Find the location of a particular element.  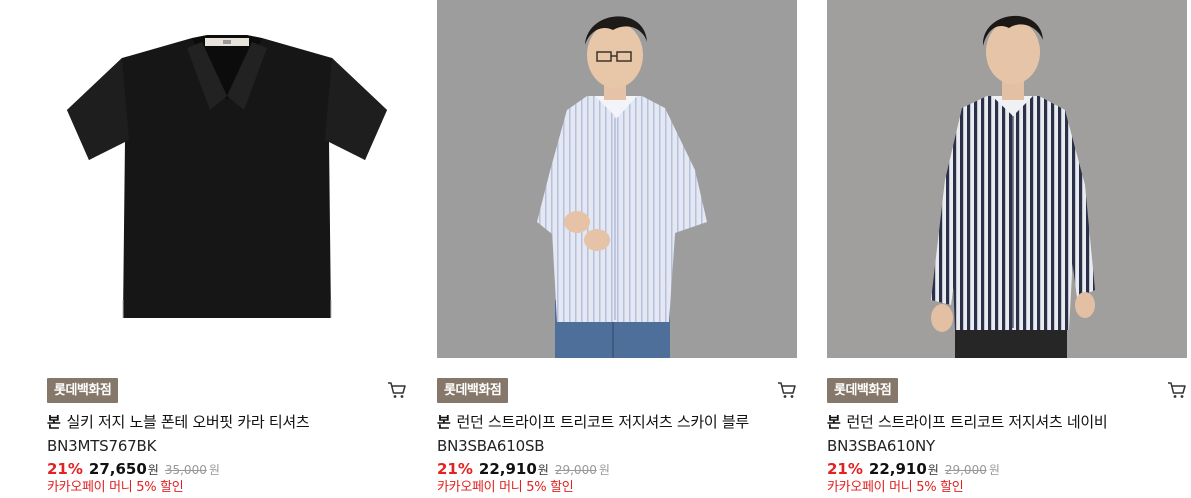

product-code: BN3MTS767BK is located at coordinates (102, 446).